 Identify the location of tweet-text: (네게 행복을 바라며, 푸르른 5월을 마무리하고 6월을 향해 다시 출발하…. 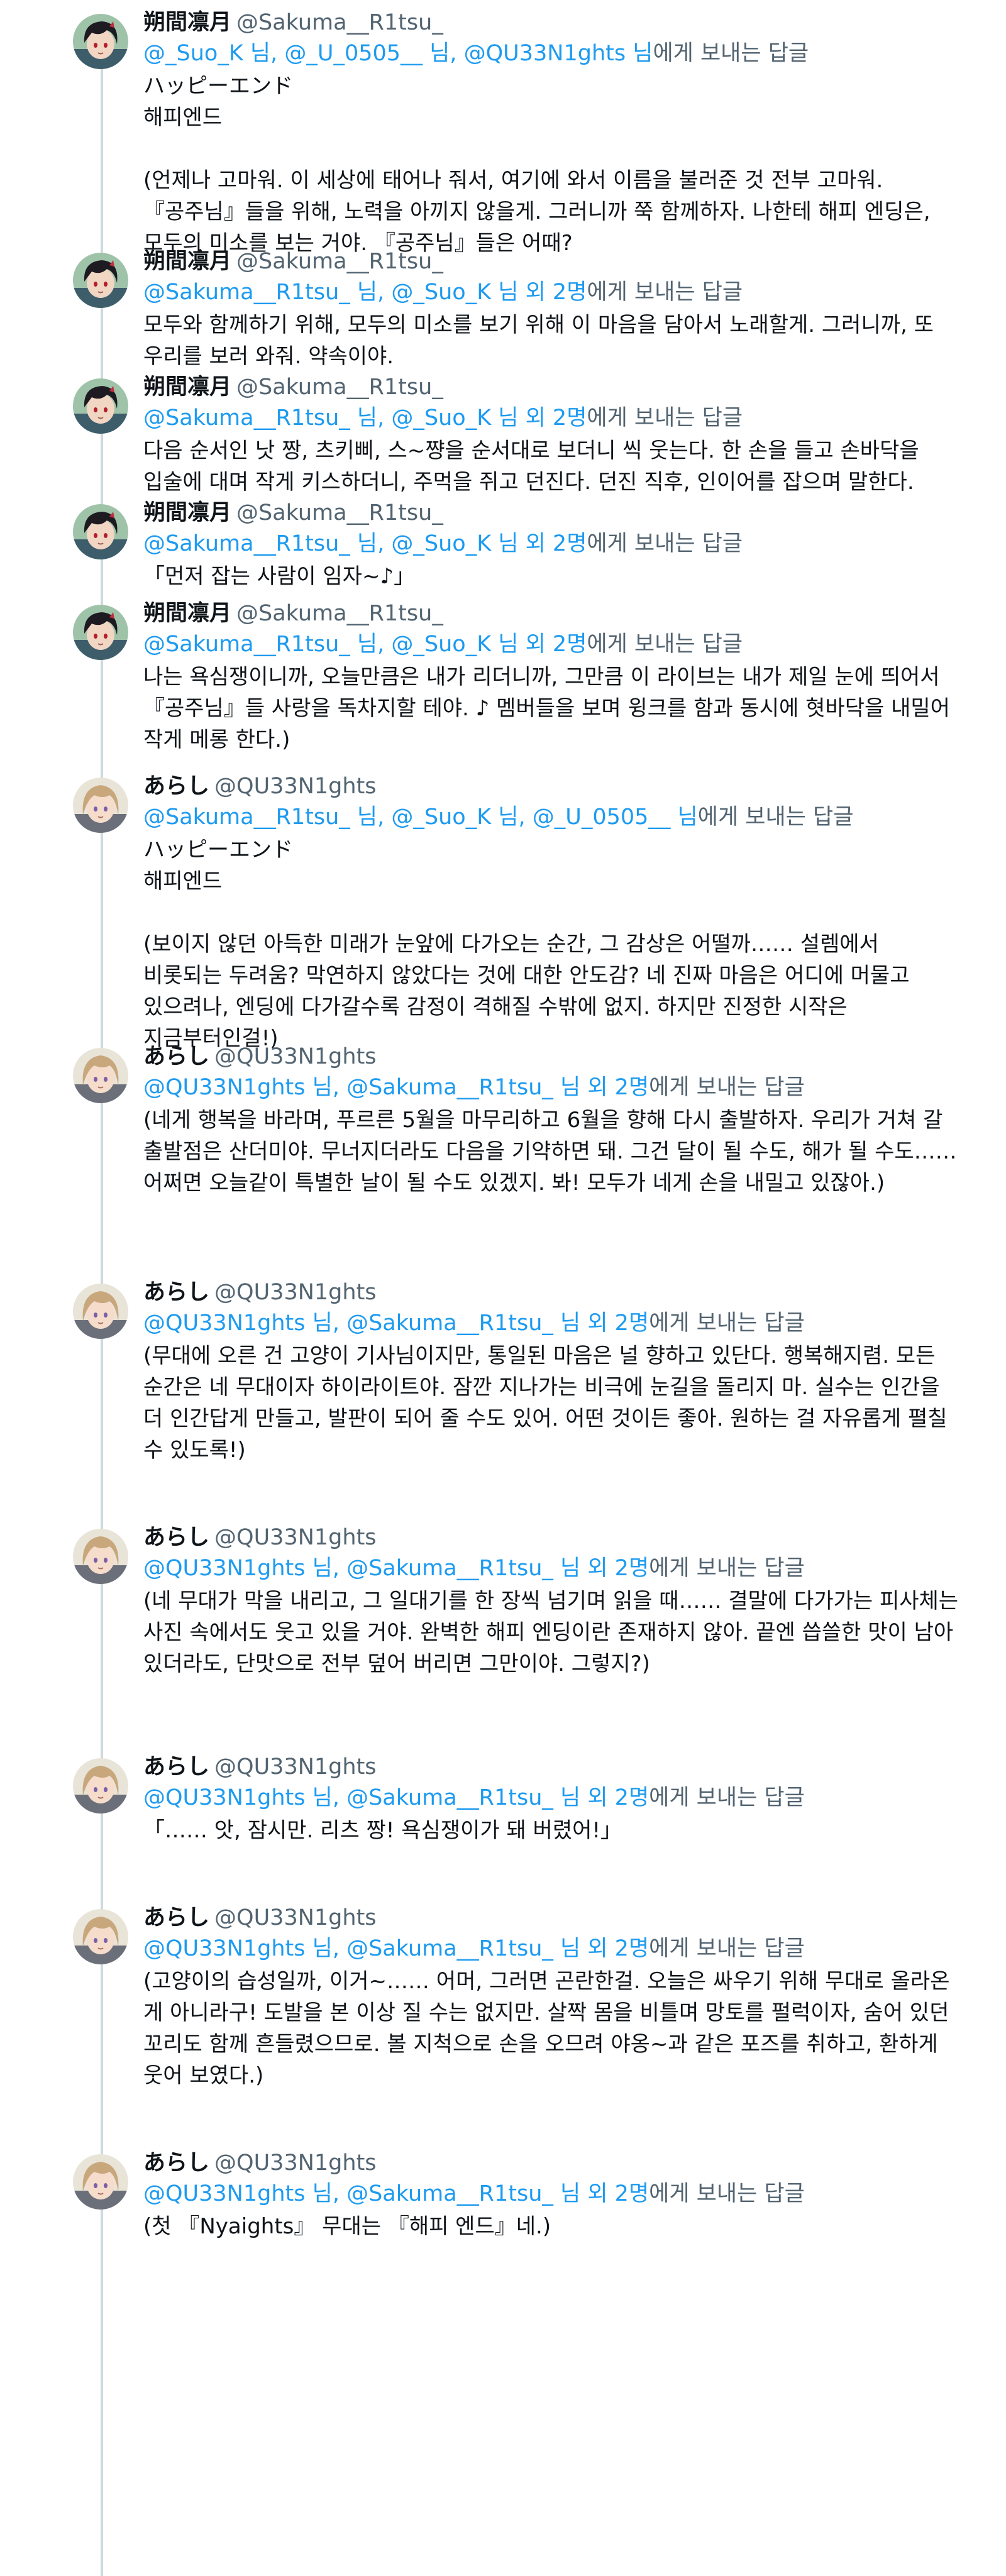
(553, 1152).